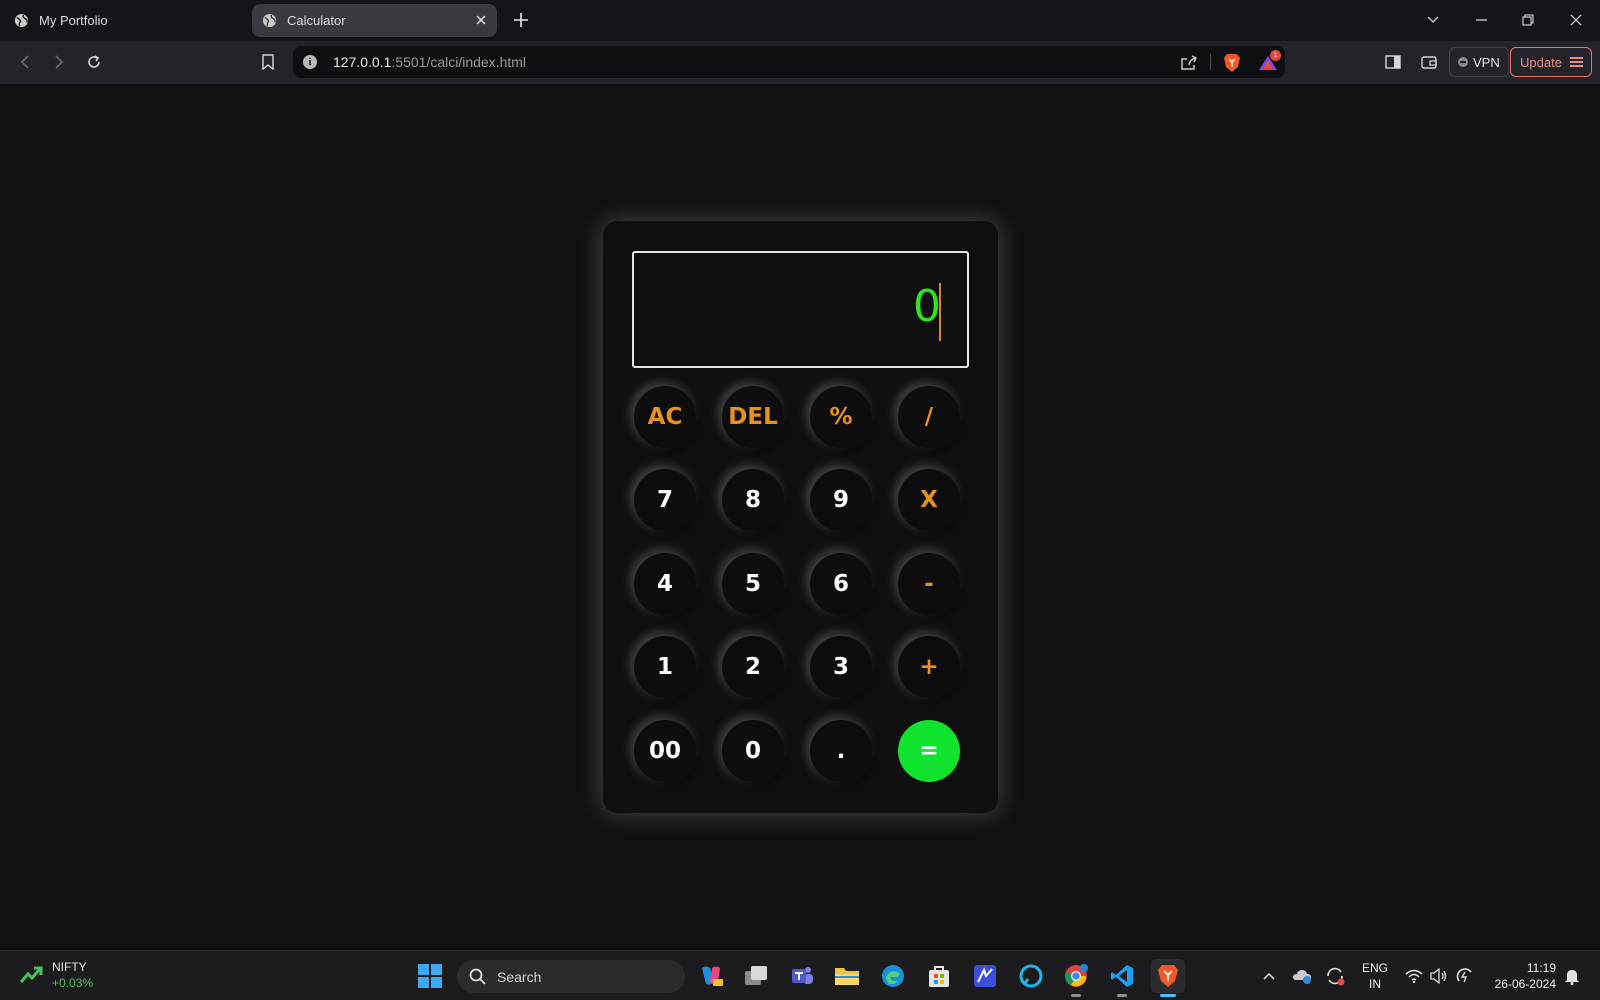 This screenshot has width=1600, height=1000. What do you see at coordinates (841, 584) in the screenshot?
I see `digit-6-button: 6` at bounding box center [841, 584].